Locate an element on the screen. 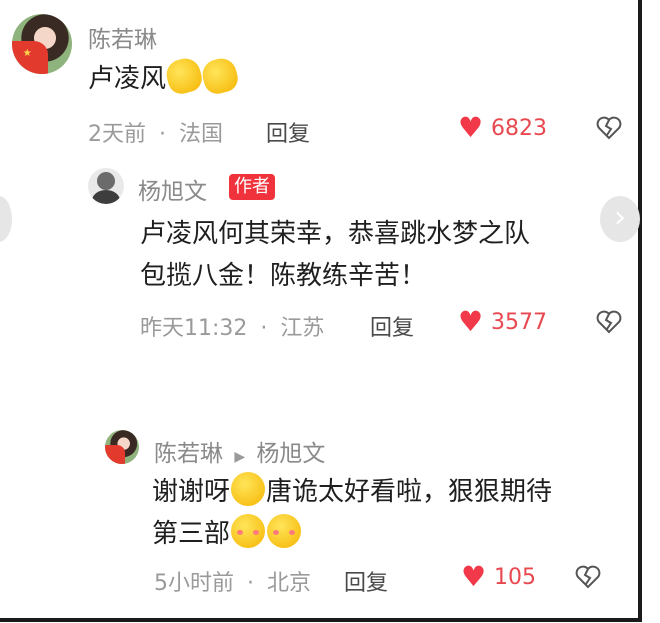 The image size is (660, 623). nested-line-1b: 唐诡太好看啦，狠狠期待 is located at coordinates (409, 492).